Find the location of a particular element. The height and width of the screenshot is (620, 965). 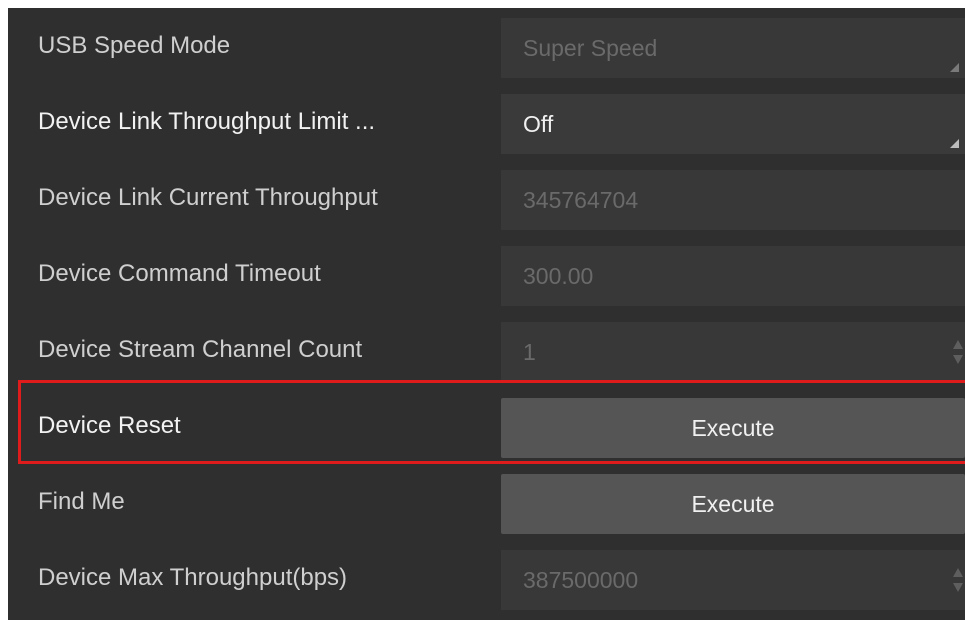

device-command-timeout-value: 300.00 is located at coordinates (558, 275).